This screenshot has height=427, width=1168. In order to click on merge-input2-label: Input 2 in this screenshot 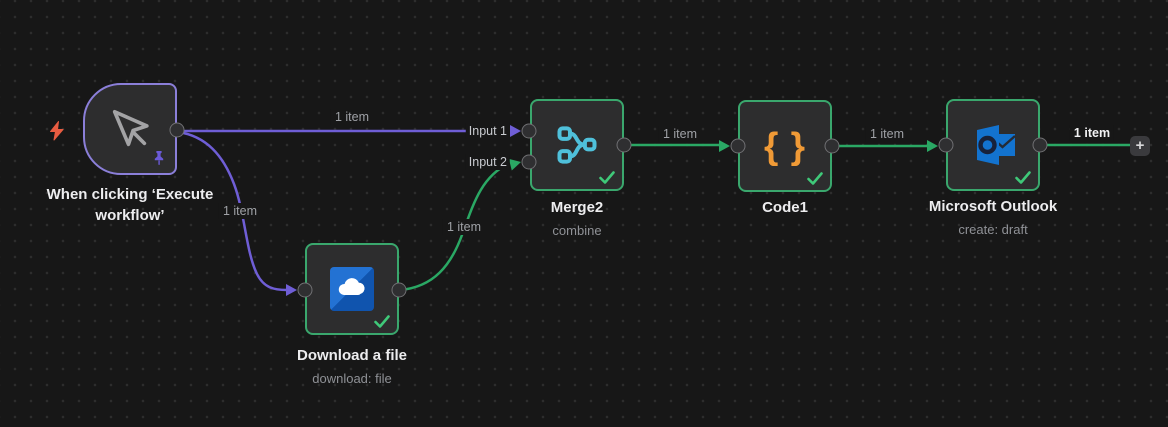, I will do `click(487, 162)`.